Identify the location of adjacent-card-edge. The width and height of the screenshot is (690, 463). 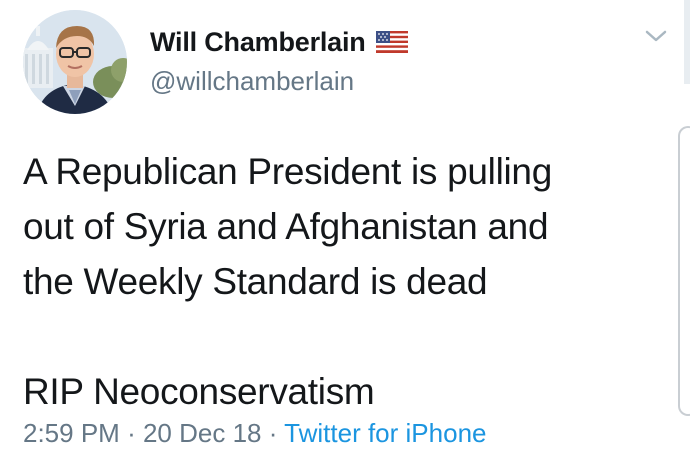
(684, 271).